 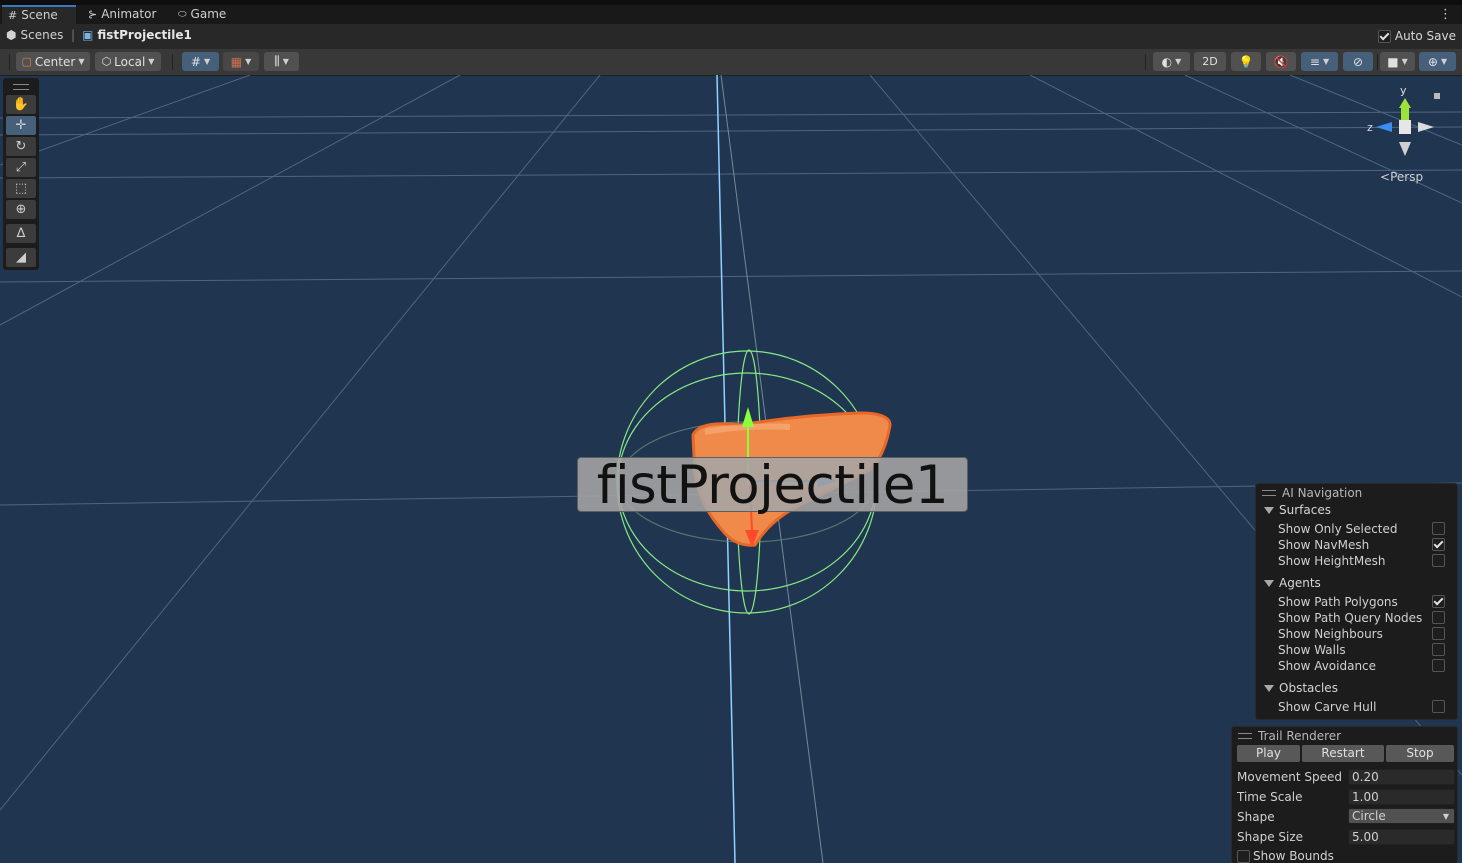 What do you see at coordinates (1438, 706) in the screenshot?
I see `show-carve-hull-checkbox` at bounding box center [1438, 706].